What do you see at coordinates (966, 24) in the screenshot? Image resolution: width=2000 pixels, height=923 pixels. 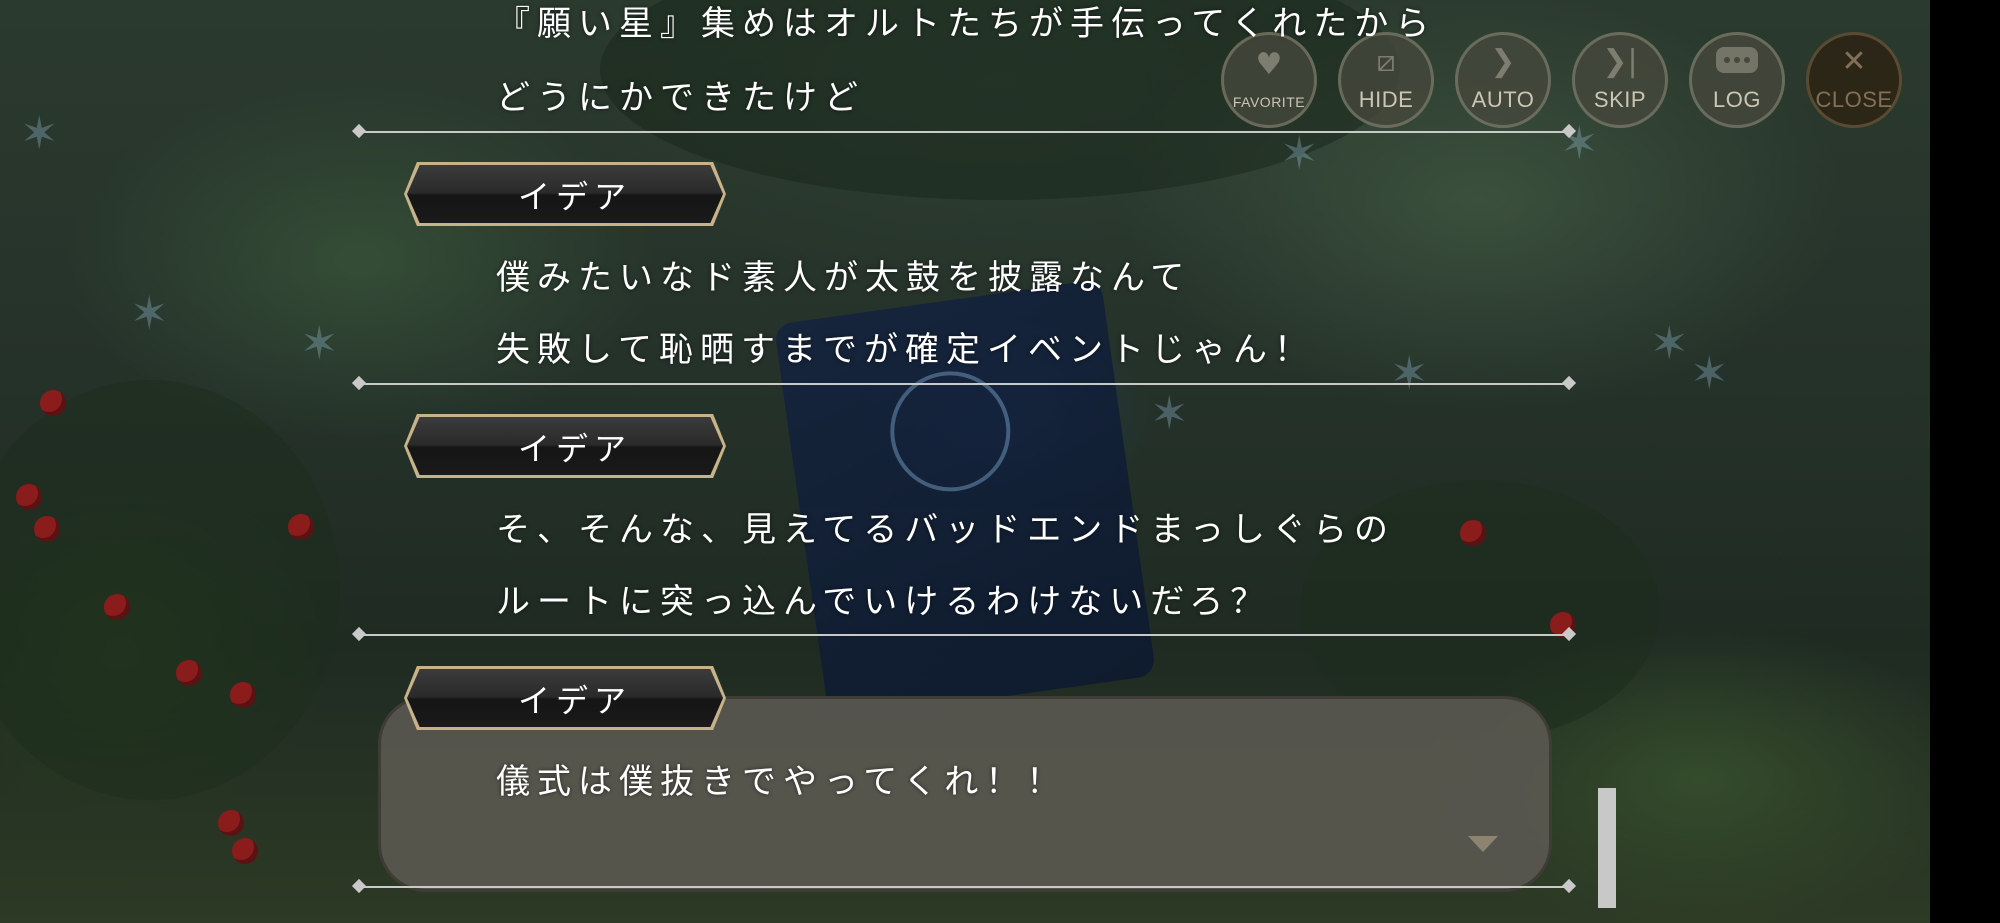 I see `dialogue-line: 『願い星』集めはオルトたちが手伝ってくれたから` at bounding box center [966, 24].